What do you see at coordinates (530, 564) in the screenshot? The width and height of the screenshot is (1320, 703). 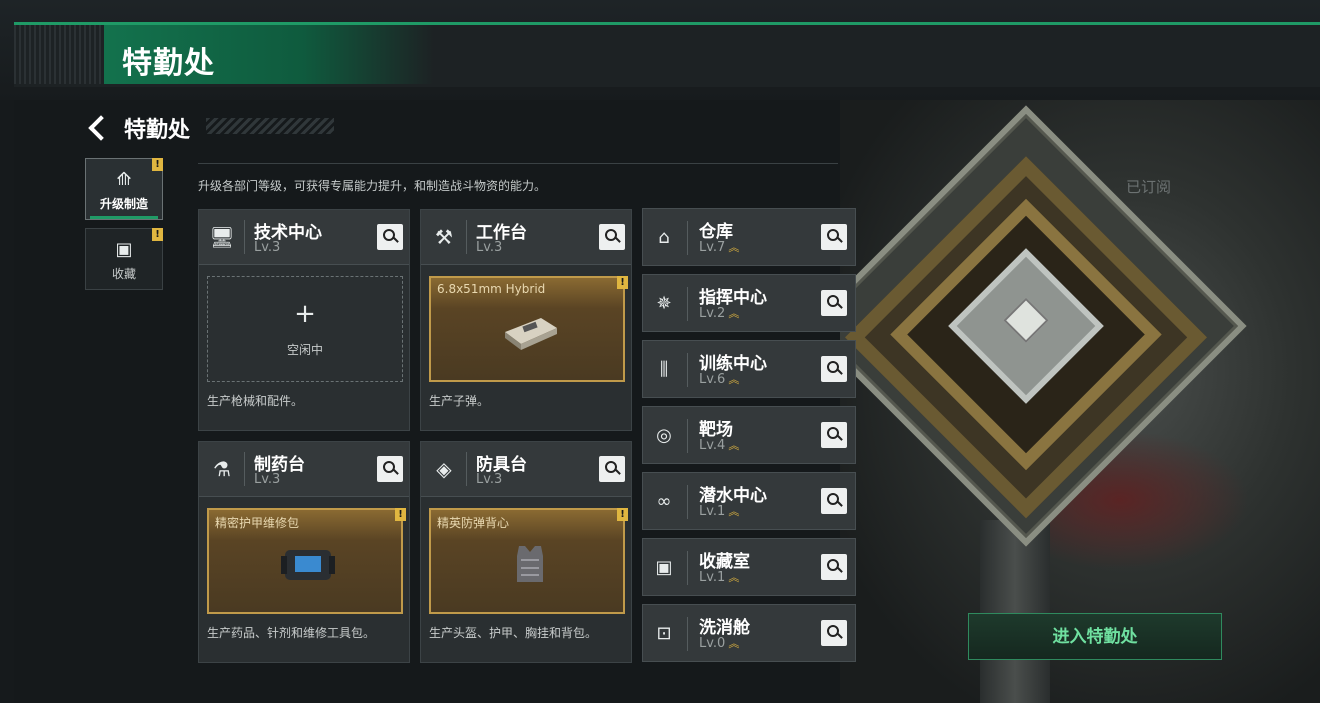 I see `body-armor-image` at bounding box center [530, 564].